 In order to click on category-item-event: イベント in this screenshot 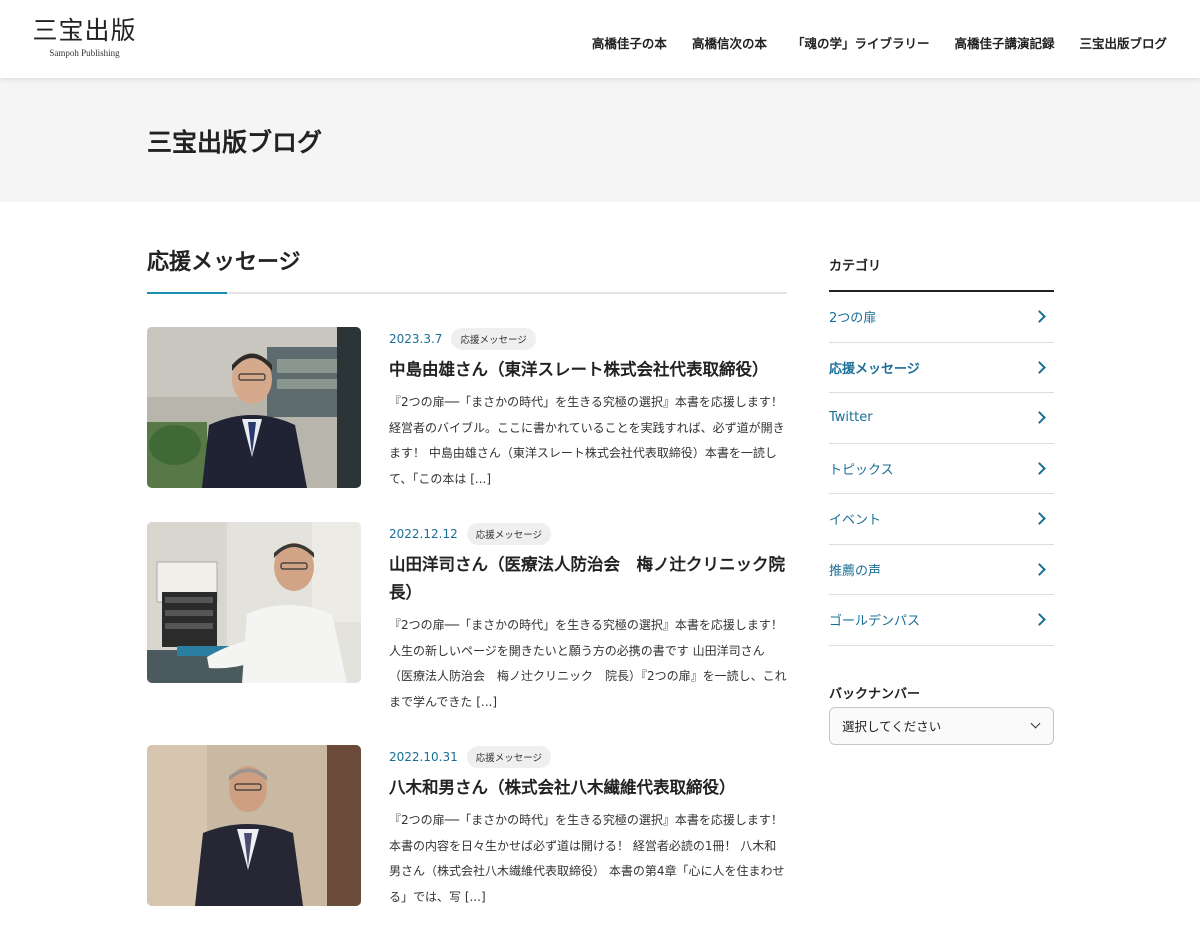, I will do `click(941, 519)`.